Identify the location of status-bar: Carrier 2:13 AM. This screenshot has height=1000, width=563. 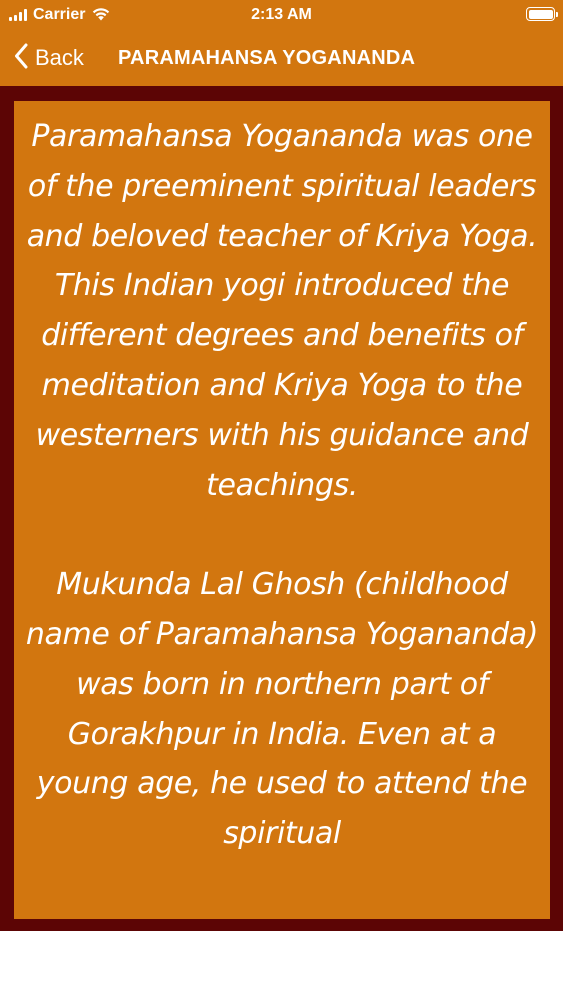
(281, 15).